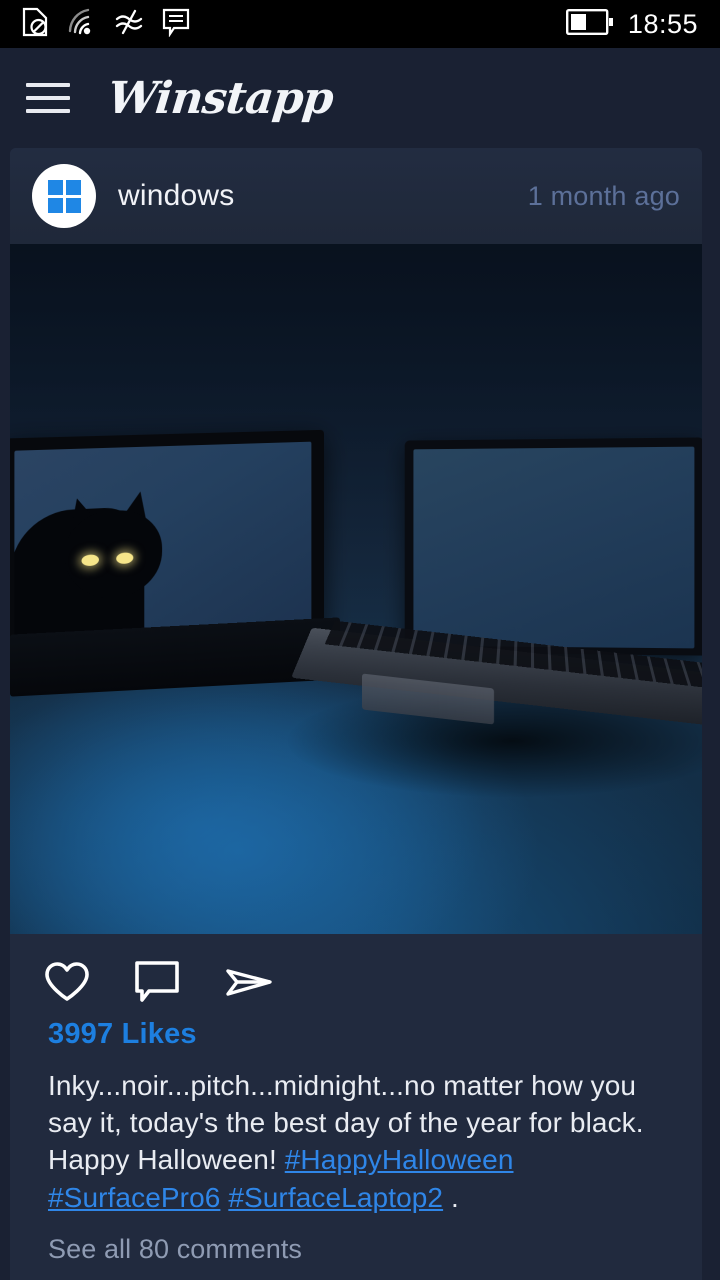  I want to click on black-cat-silhouette, so click(93, 563).